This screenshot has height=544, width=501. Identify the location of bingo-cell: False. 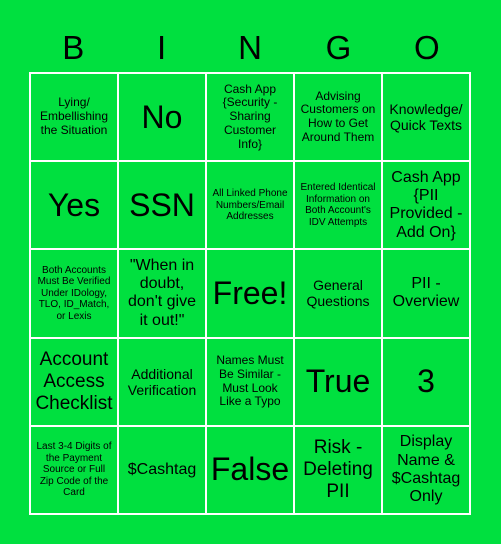
(250, 469).